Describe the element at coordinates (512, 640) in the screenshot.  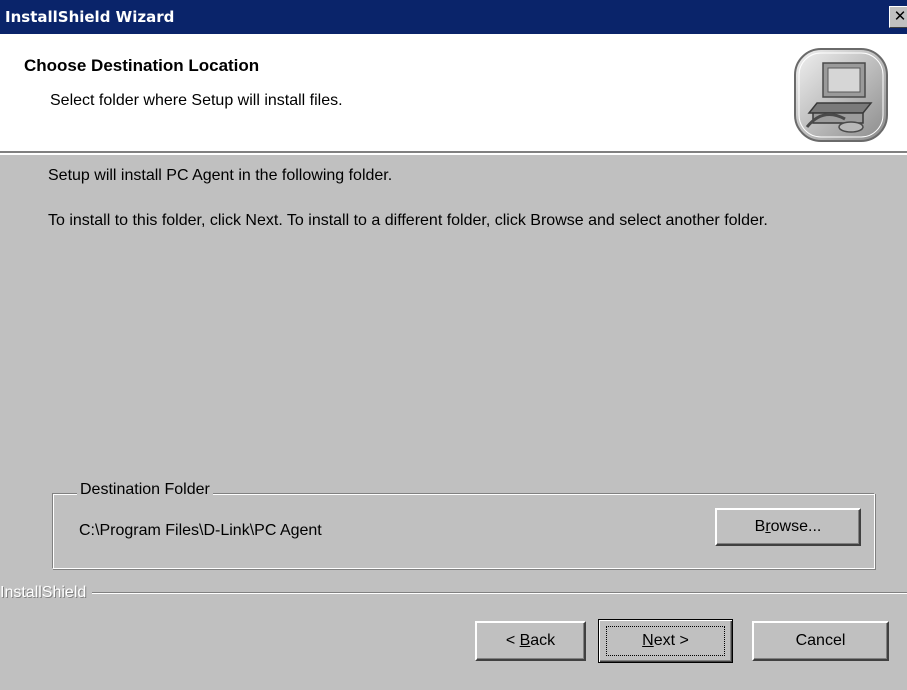
I see `back-label-pre: <` at that location.